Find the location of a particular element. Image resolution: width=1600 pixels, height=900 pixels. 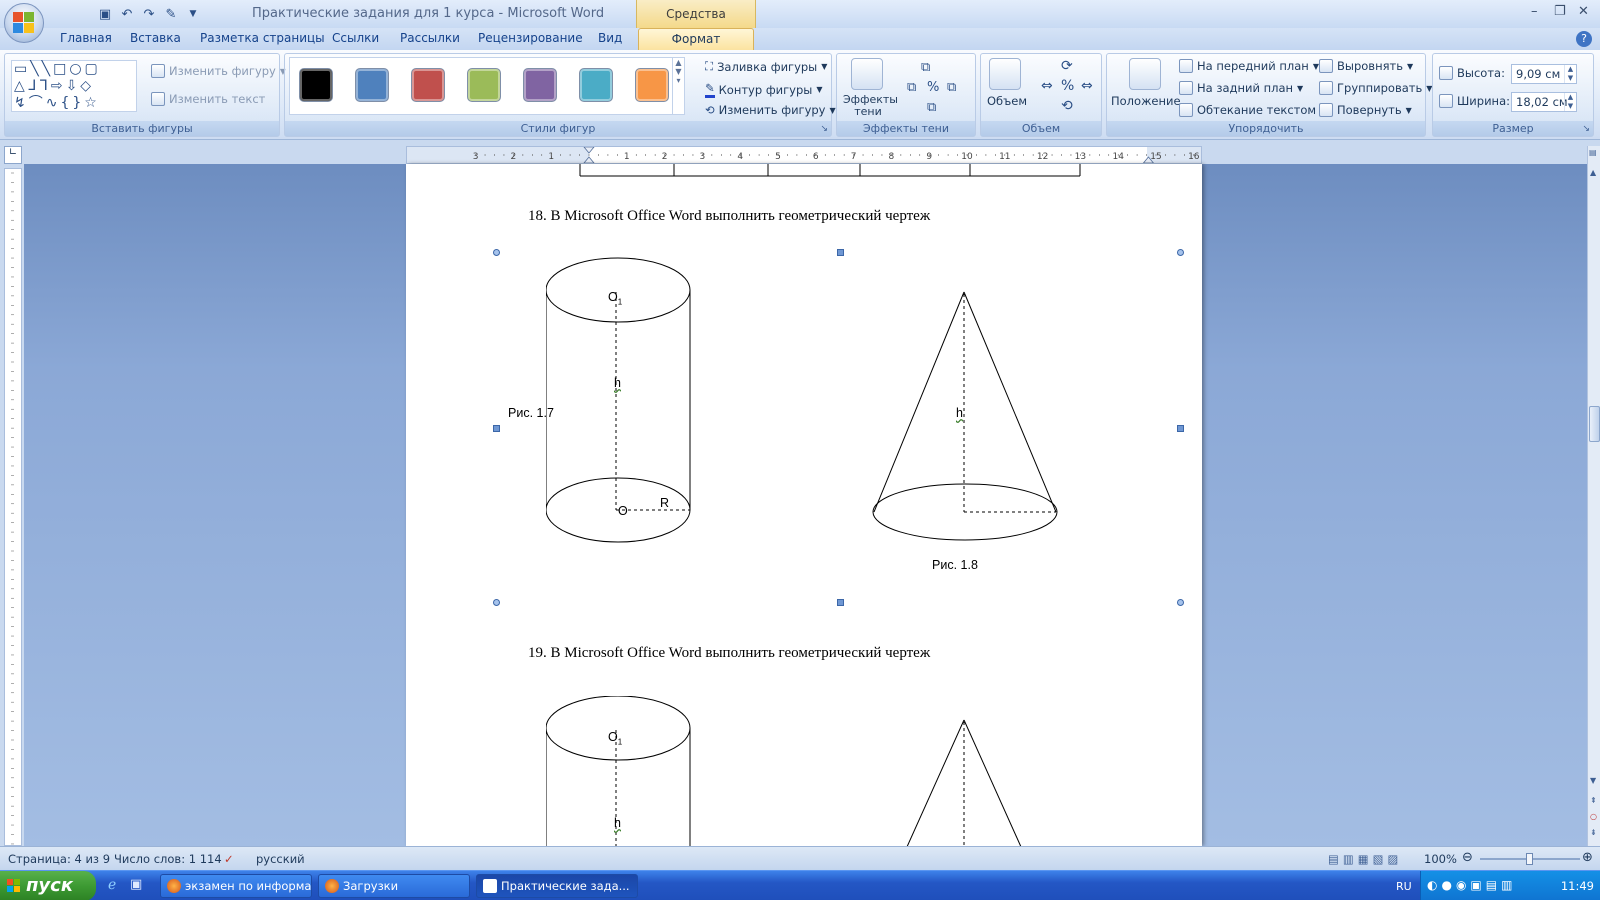

size-dialog-launcher-icon: ↘ is located at coordinates (1586, 129).